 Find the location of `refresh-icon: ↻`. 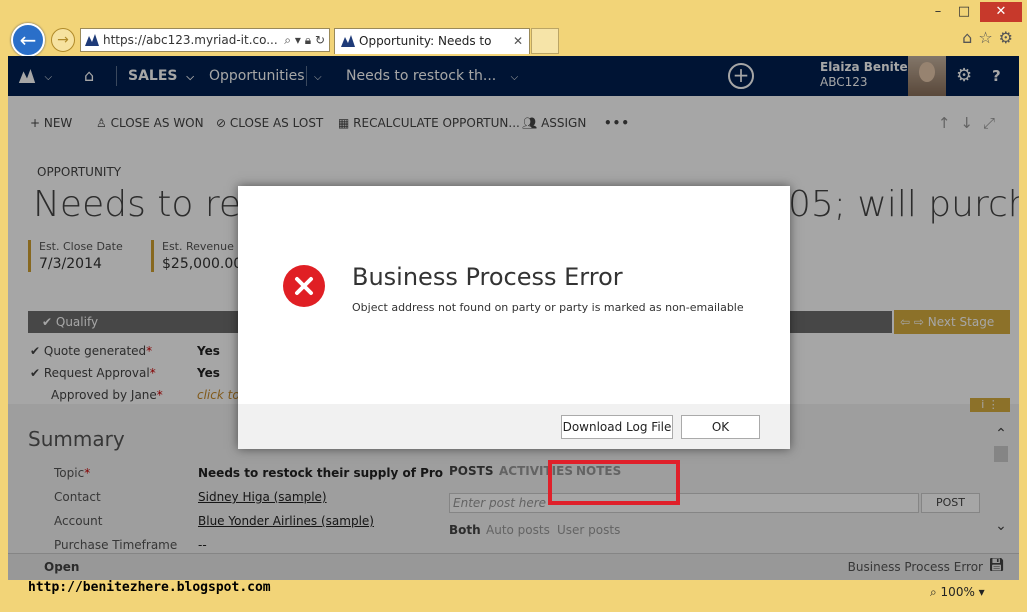

refresh-icon: ↻ is located at coordinates (320, 40).